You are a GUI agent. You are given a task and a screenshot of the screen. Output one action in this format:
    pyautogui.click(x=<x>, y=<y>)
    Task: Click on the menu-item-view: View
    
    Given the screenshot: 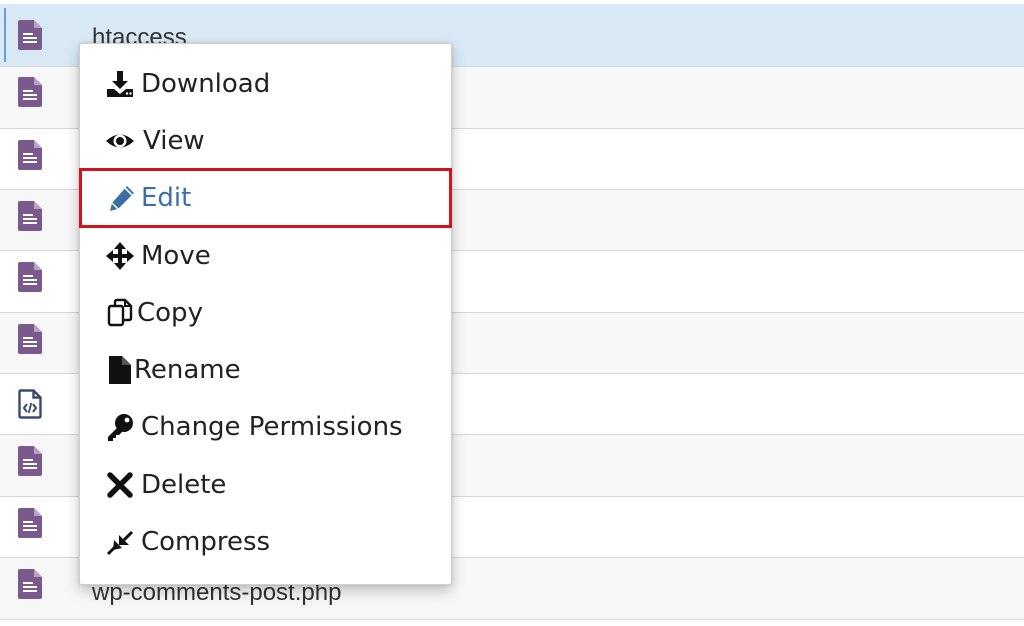 What is the action you would take?
    pyautogui.click(x=265, y=140)
    